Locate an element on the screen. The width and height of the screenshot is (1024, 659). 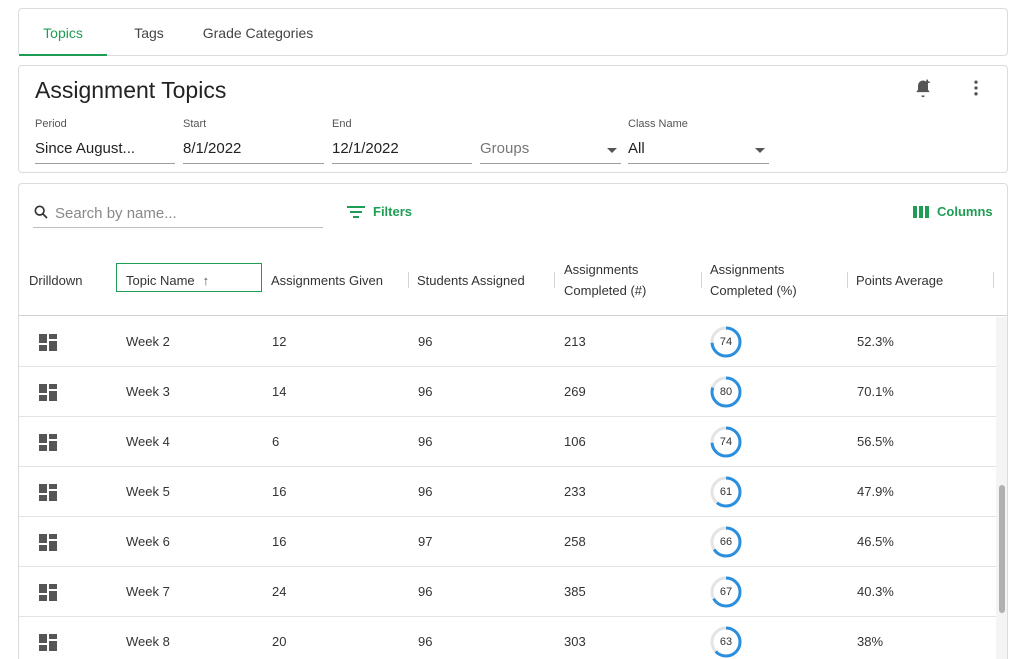
scrollbar-thumb is located at coordinates (1002, 549).